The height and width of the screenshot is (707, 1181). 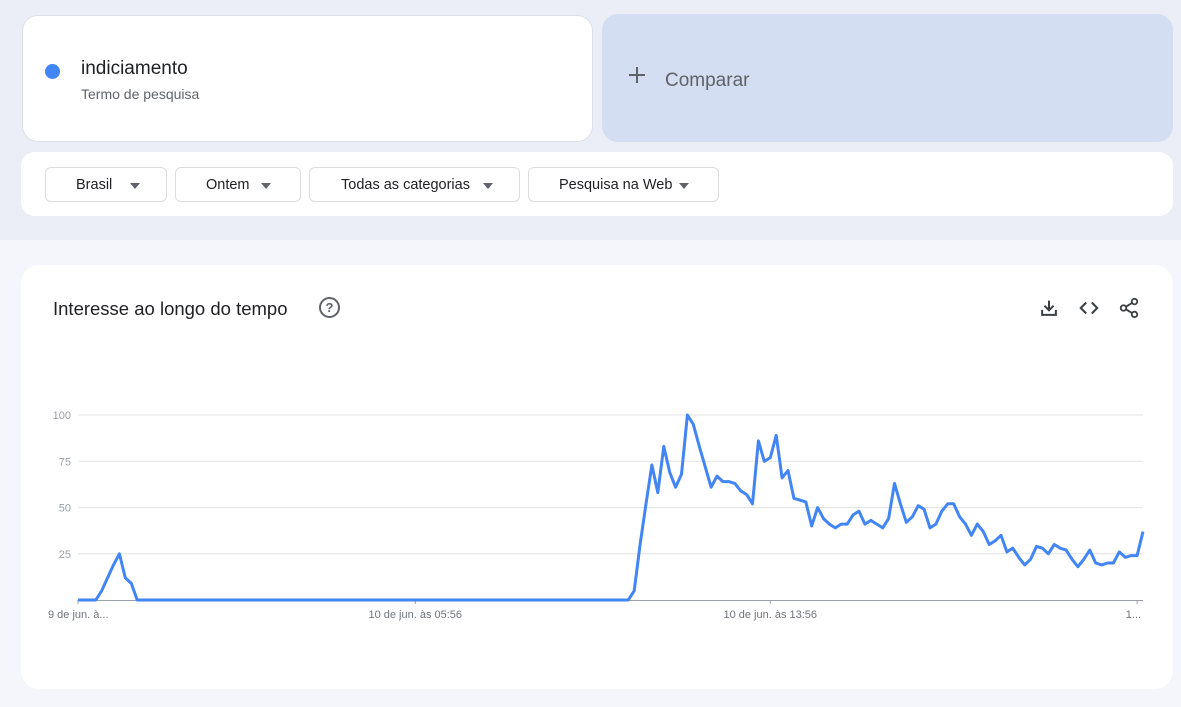 I want to click on category-filter: Todas as categorias, so click(x=414, y=184).